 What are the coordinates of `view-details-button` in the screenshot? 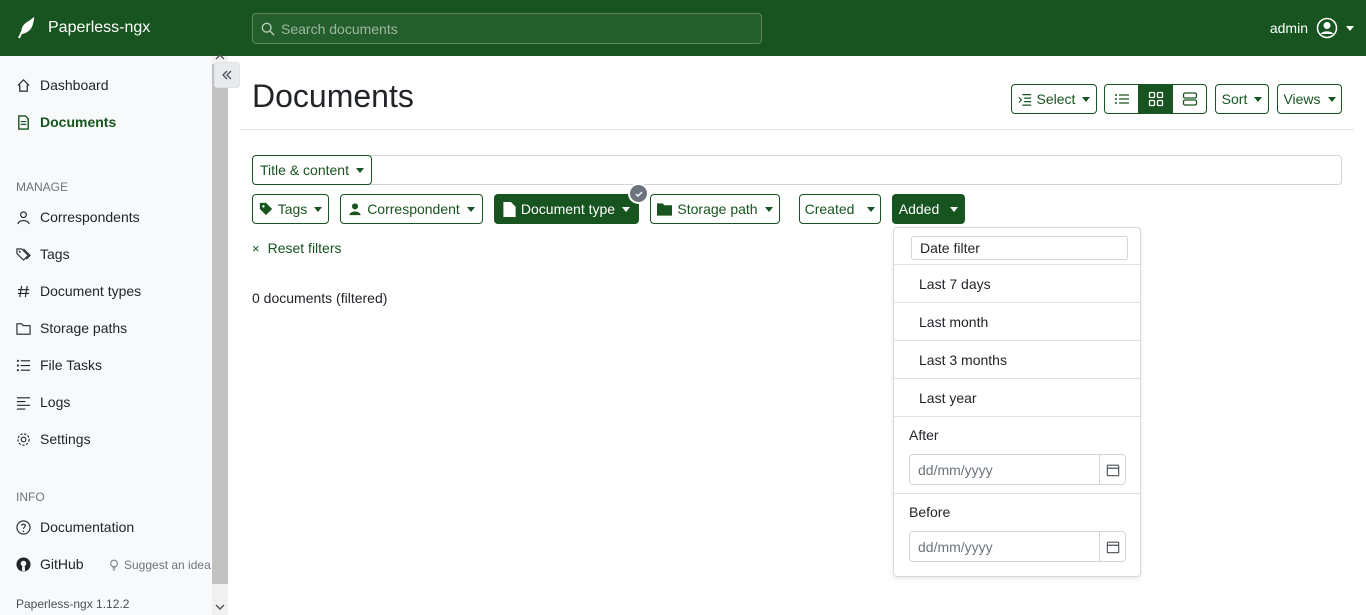 It's located at (1122, 99).